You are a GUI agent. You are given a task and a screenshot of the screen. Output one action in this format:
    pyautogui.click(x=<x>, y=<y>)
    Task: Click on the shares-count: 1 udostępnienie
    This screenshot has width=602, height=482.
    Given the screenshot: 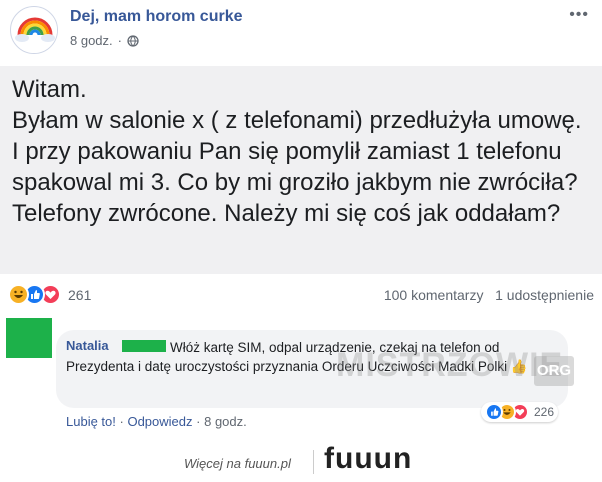 What is the action you would take?
    pyautogui.click(x=544, y=295)
    